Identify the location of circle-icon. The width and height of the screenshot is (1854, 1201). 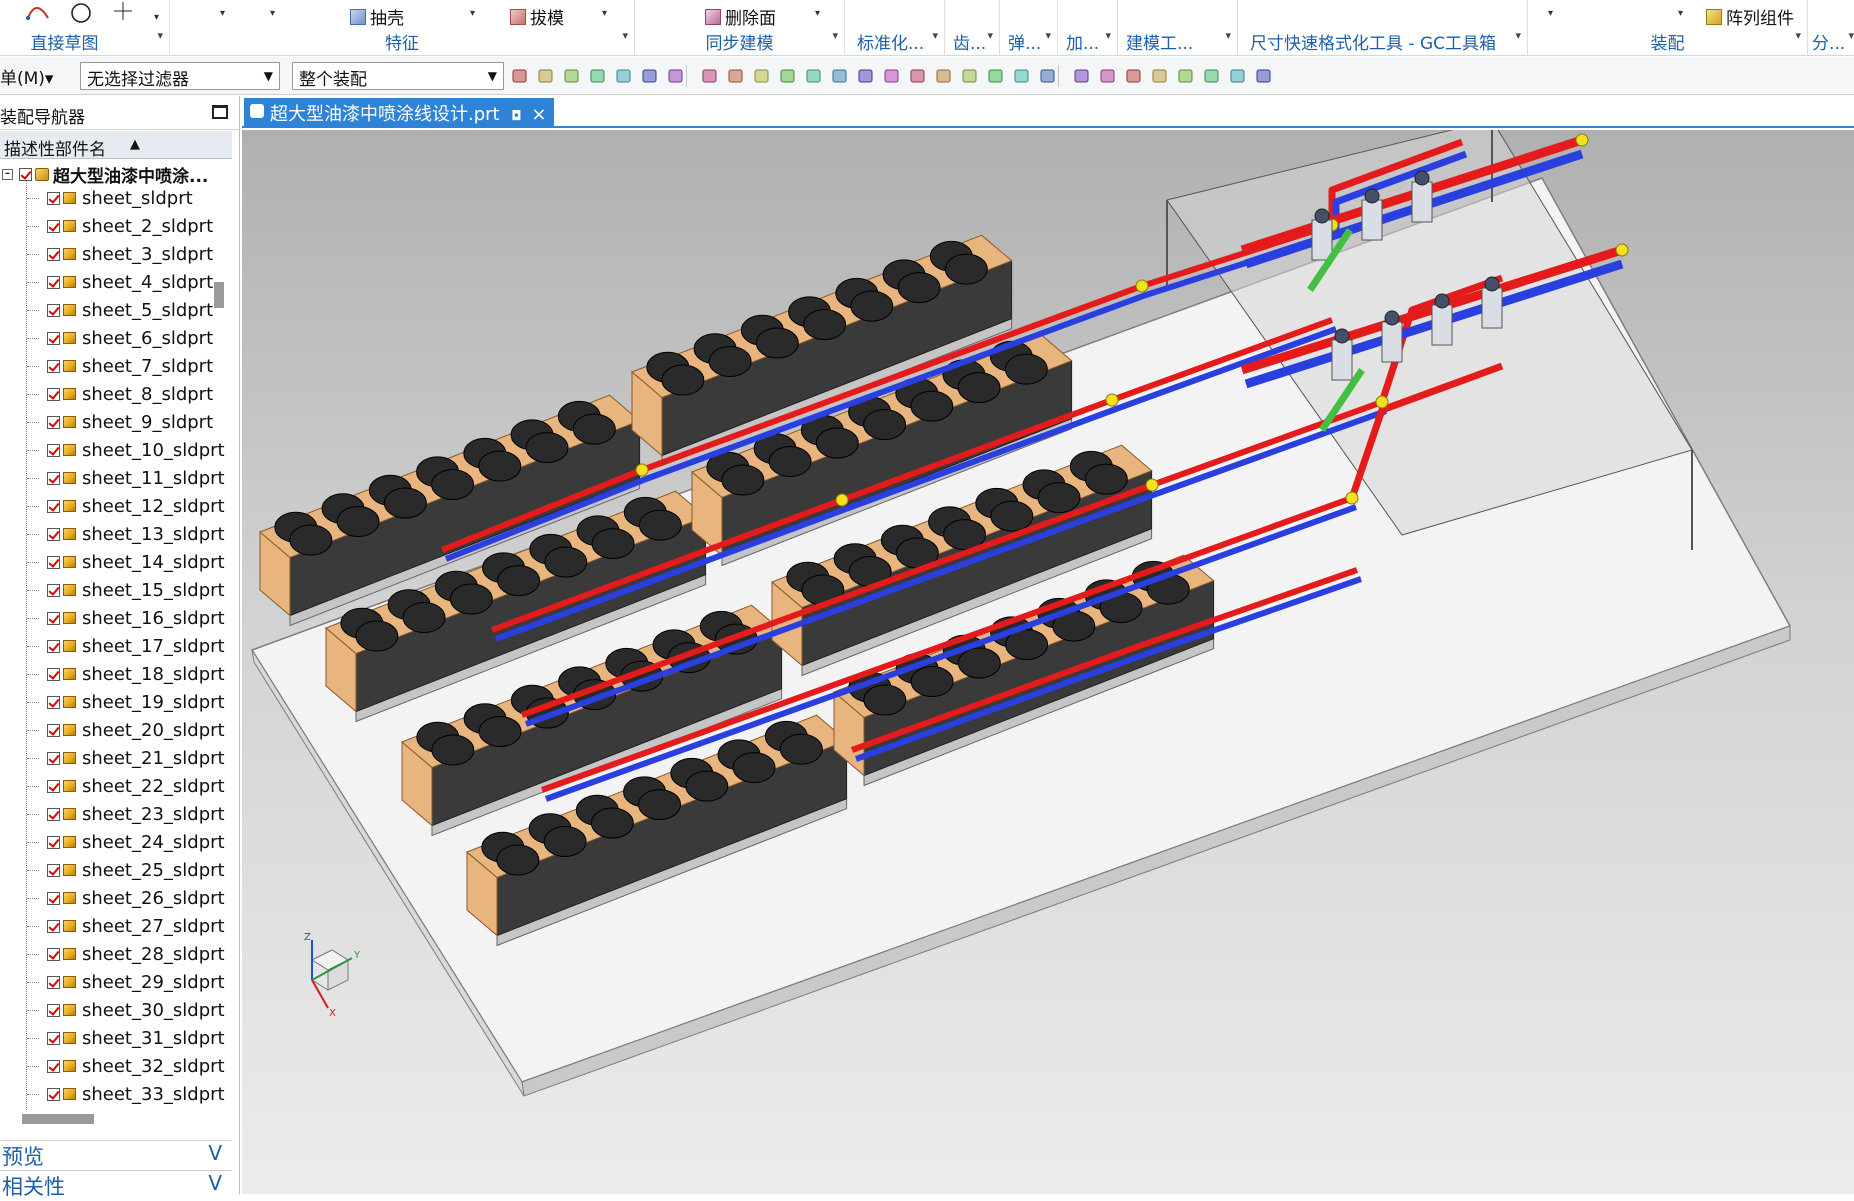
(81, 15).